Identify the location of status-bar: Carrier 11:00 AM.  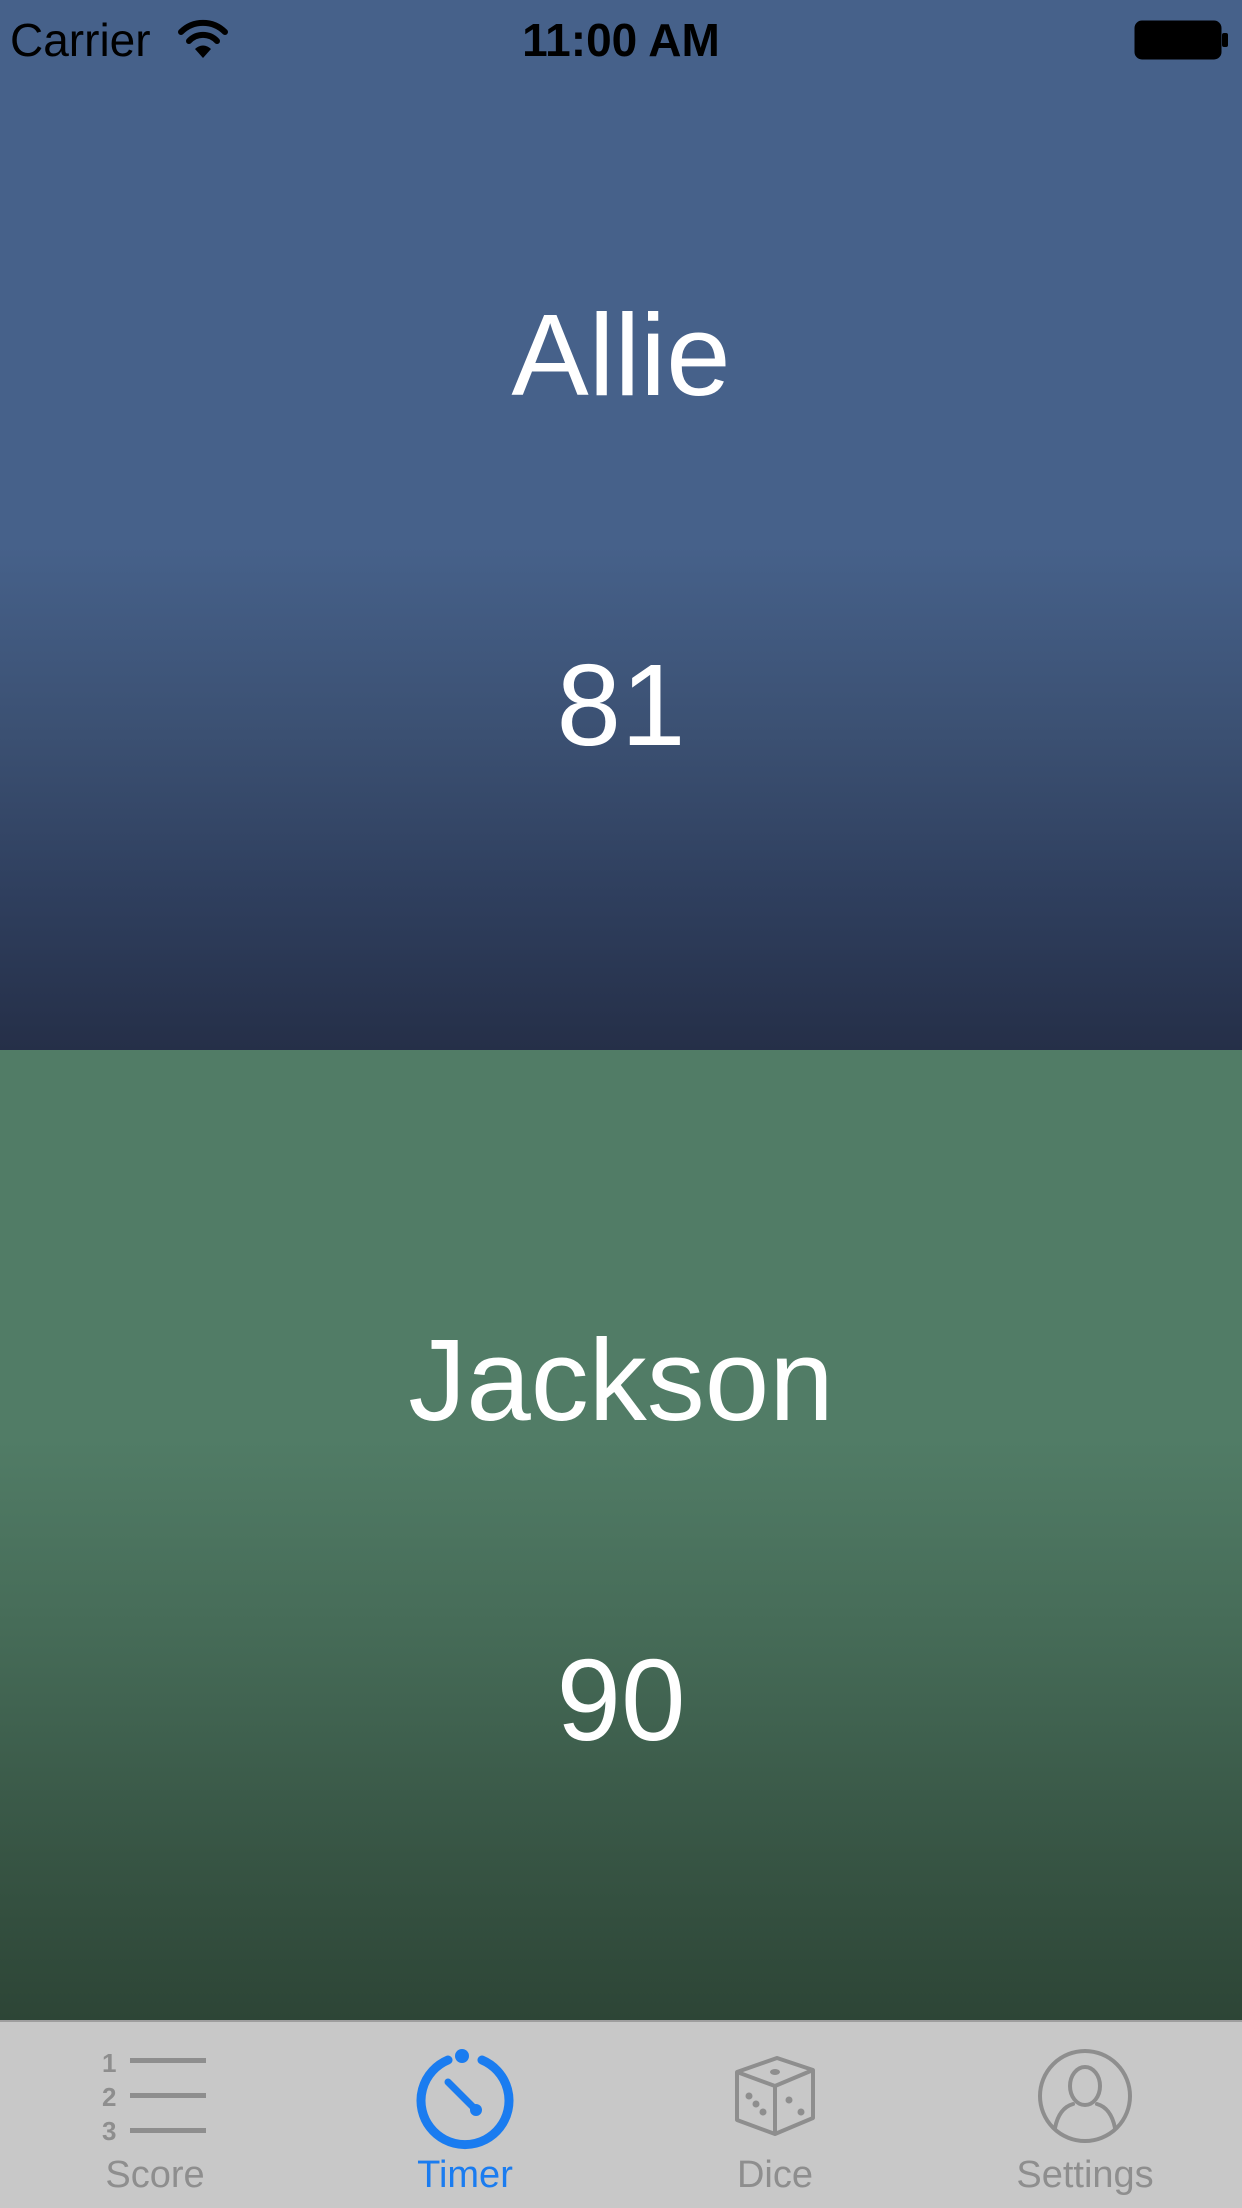
(621, 40).